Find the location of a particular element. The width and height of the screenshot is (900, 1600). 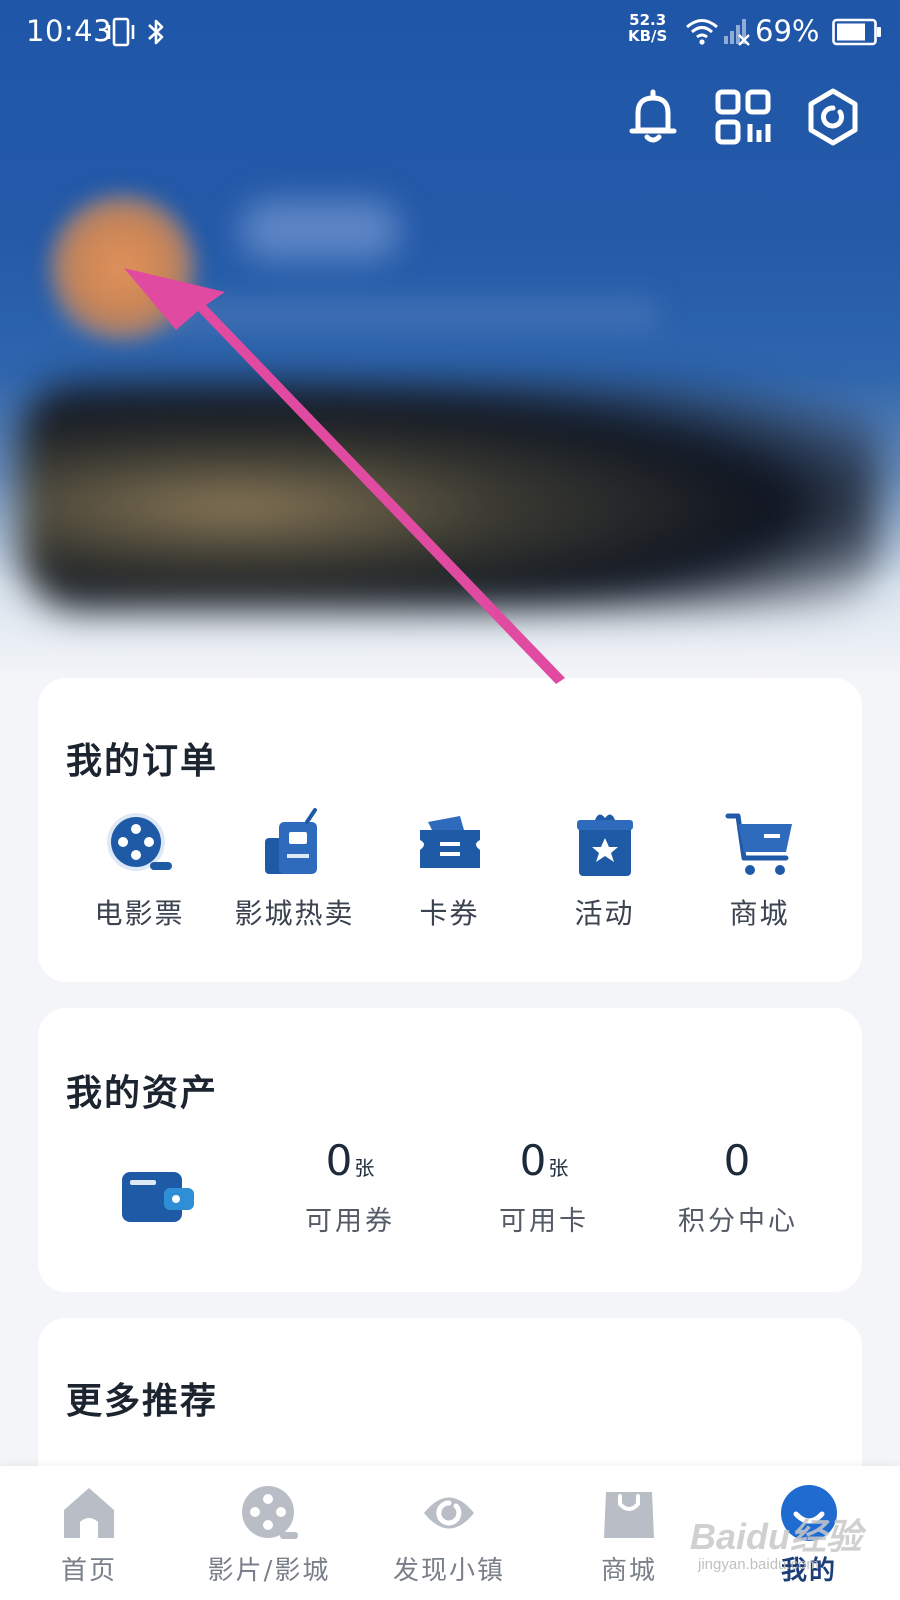

shop-cart-icon is located at coordinates (758, 844).